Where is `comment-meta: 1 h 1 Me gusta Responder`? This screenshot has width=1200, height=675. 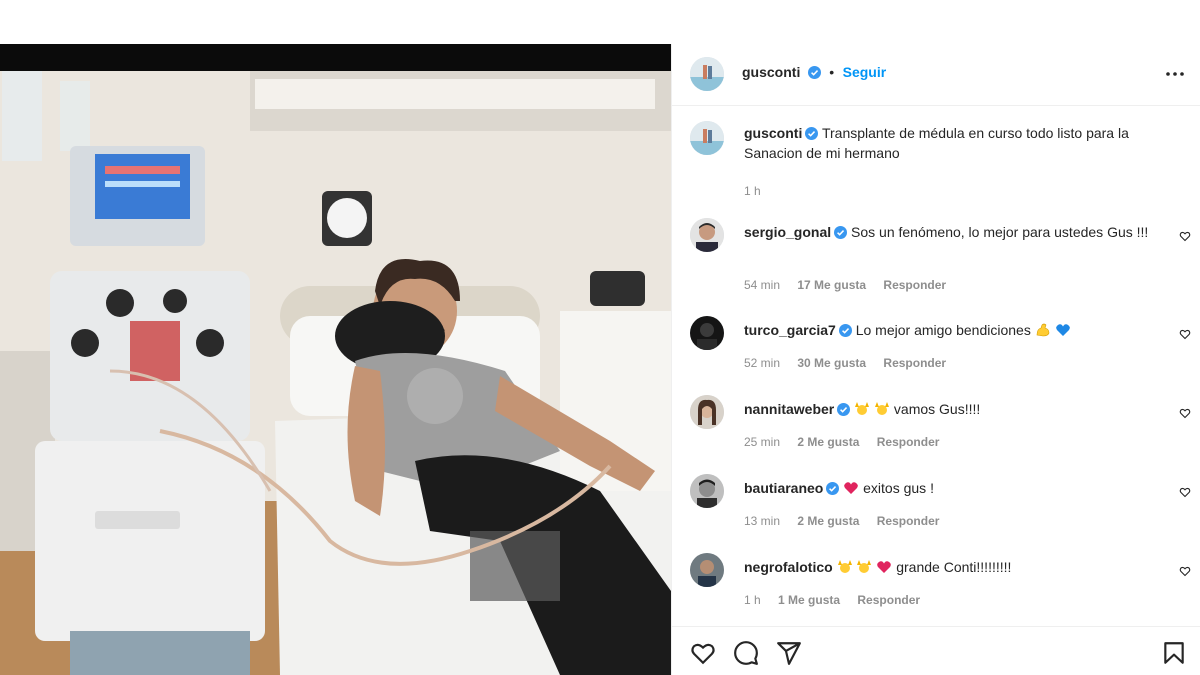 comment-meta: 1 h 1 Me gusta Responder is located at coordinates (839, 600).